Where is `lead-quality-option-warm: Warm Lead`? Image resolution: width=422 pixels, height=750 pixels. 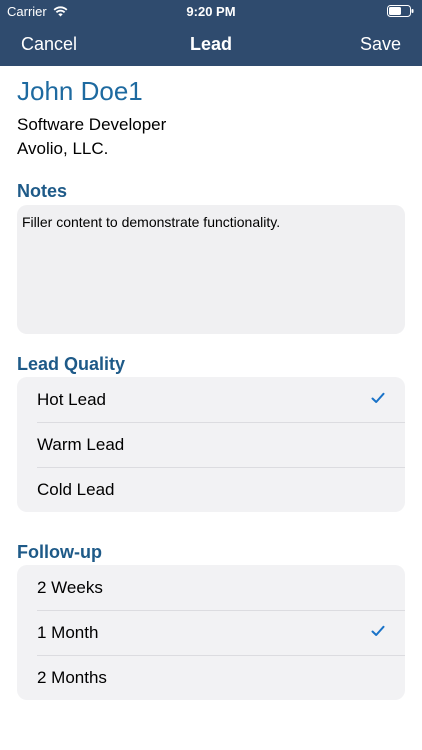
lead-quality-option-warm: Warm Lead is located at coordinates (211, 444).